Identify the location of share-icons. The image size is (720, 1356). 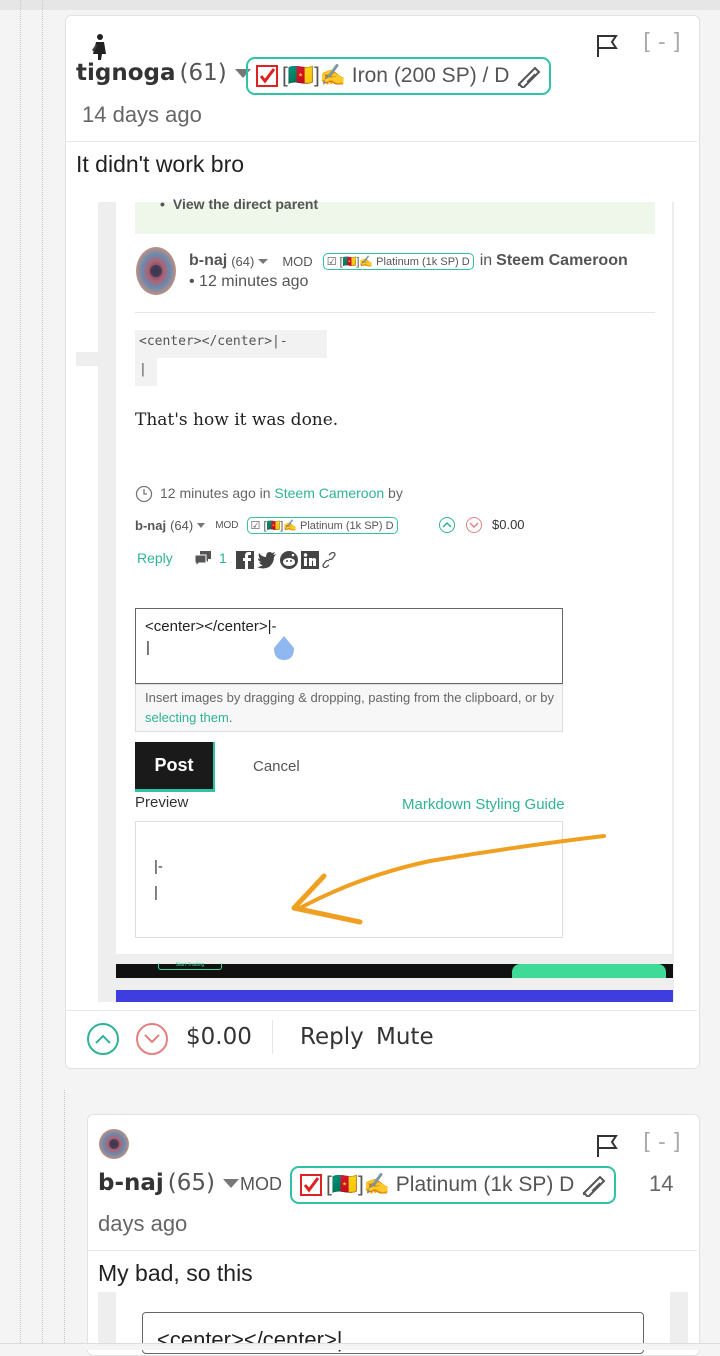
(286, 560).